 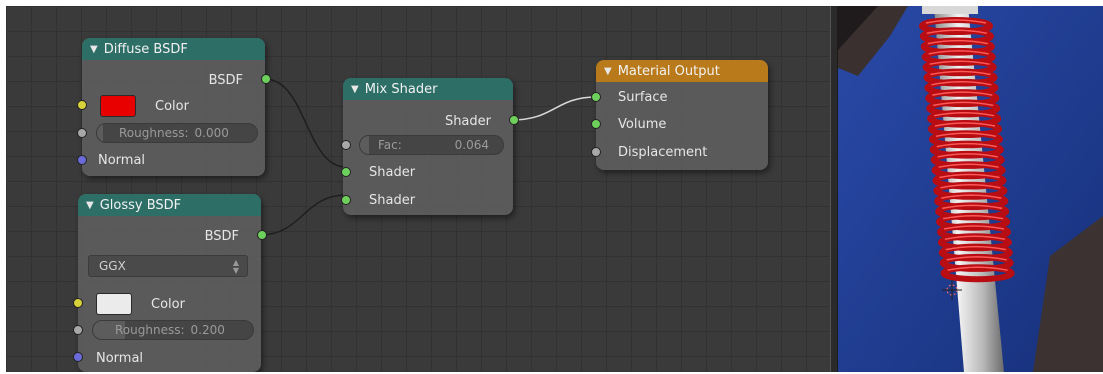 I want to click on volume-socket, so click(x=596, y=124).